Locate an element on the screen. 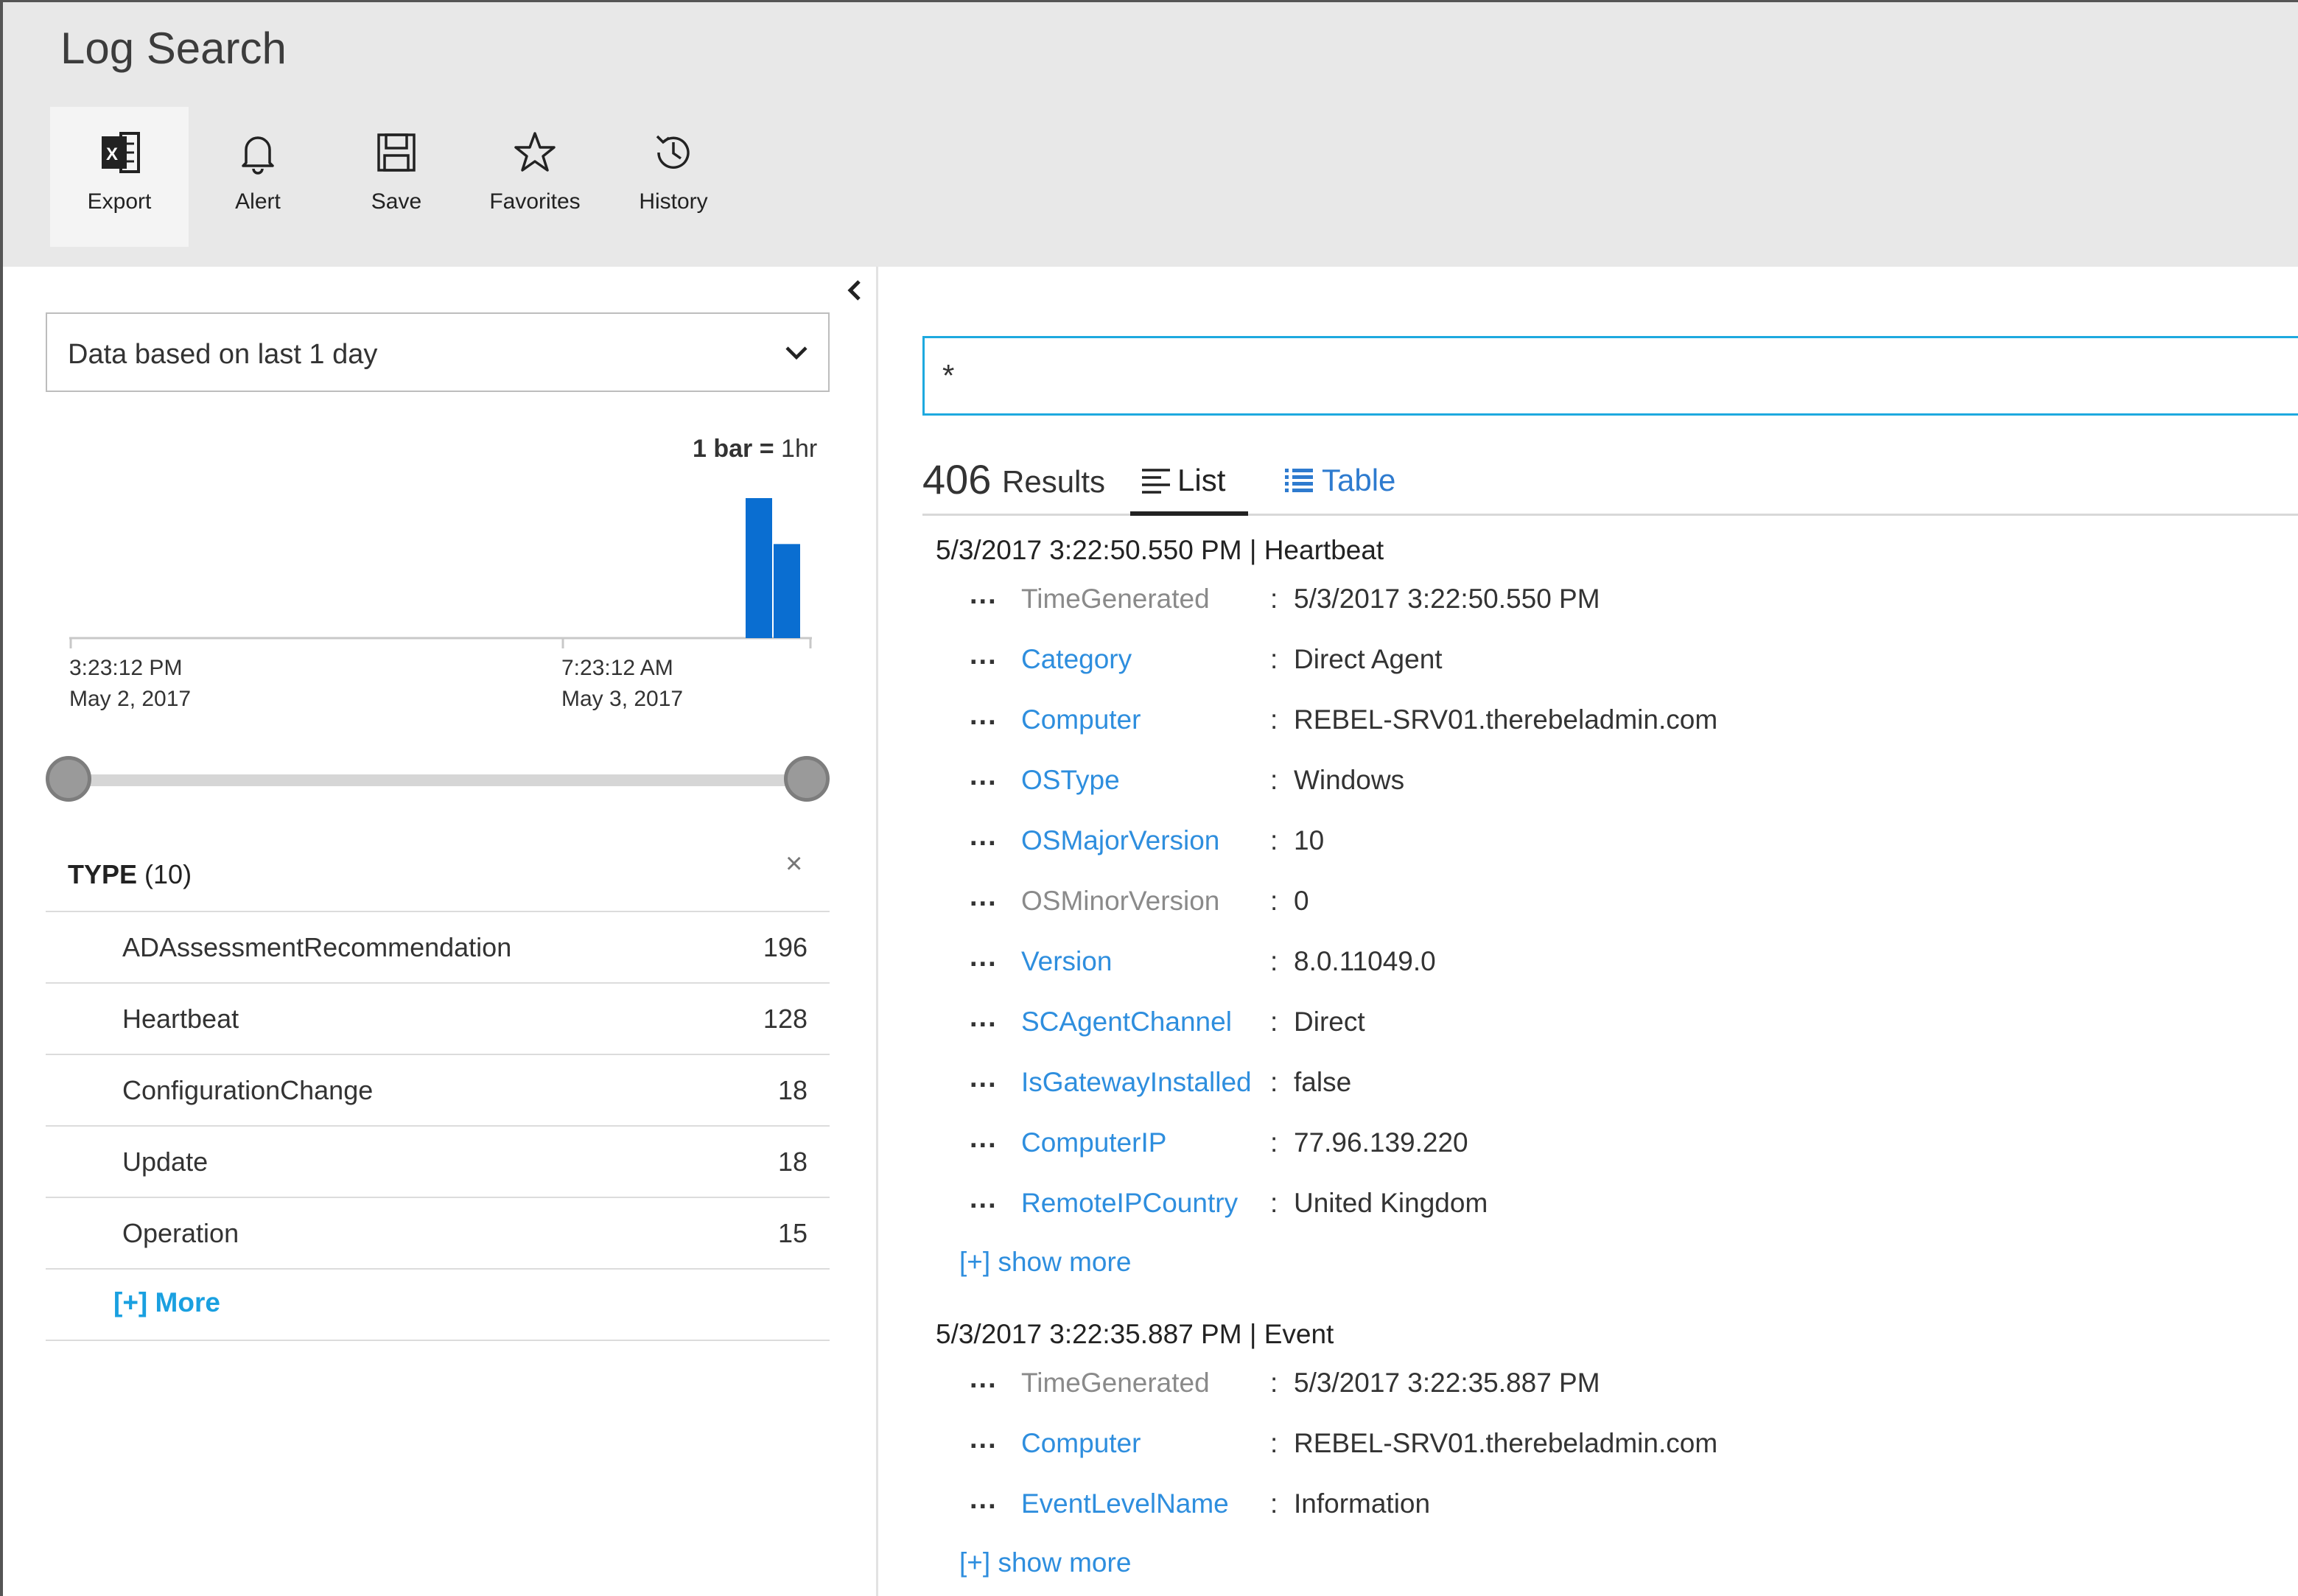 Image resolution: width=2298 pixels, height=1596 pixels. slider-end-handle is located at coordinates (807, 779).